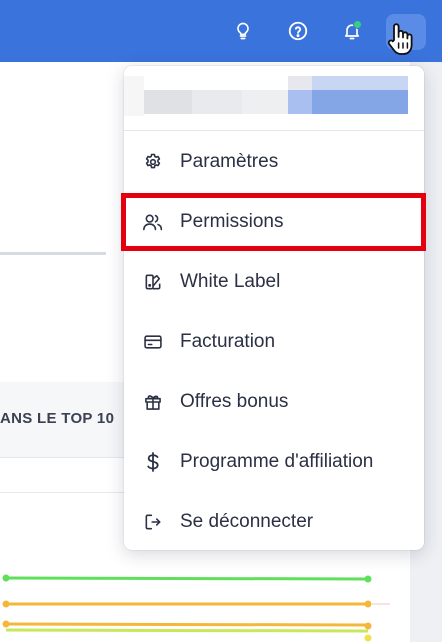  What do you see at coordinates (352, 31) in the screenshot?
I see `bell-icon` at bounding box center [352, 31].